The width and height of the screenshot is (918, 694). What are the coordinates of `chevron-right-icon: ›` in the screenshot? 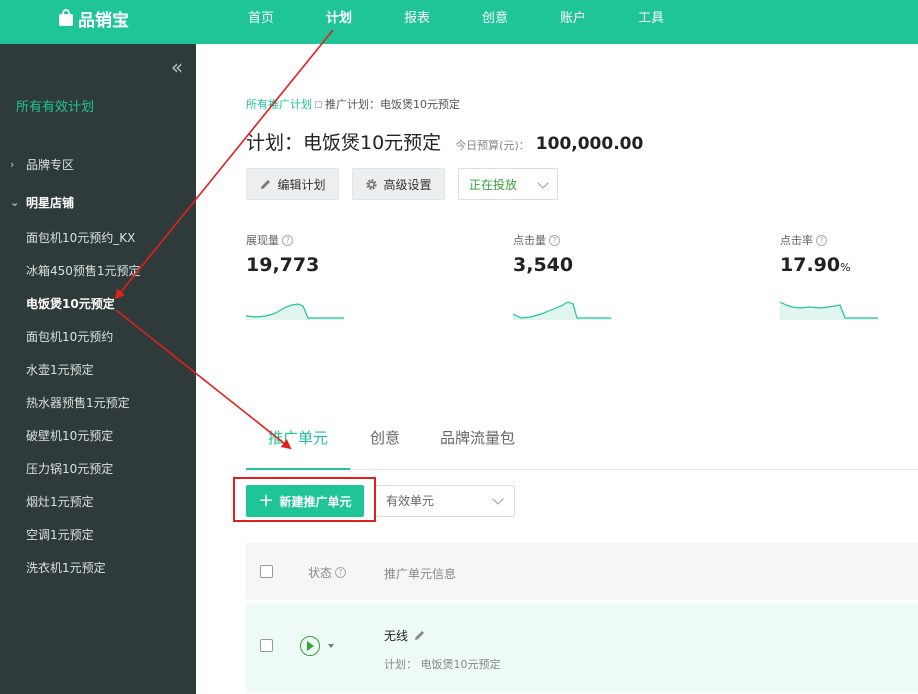 It's located at (12, 164).